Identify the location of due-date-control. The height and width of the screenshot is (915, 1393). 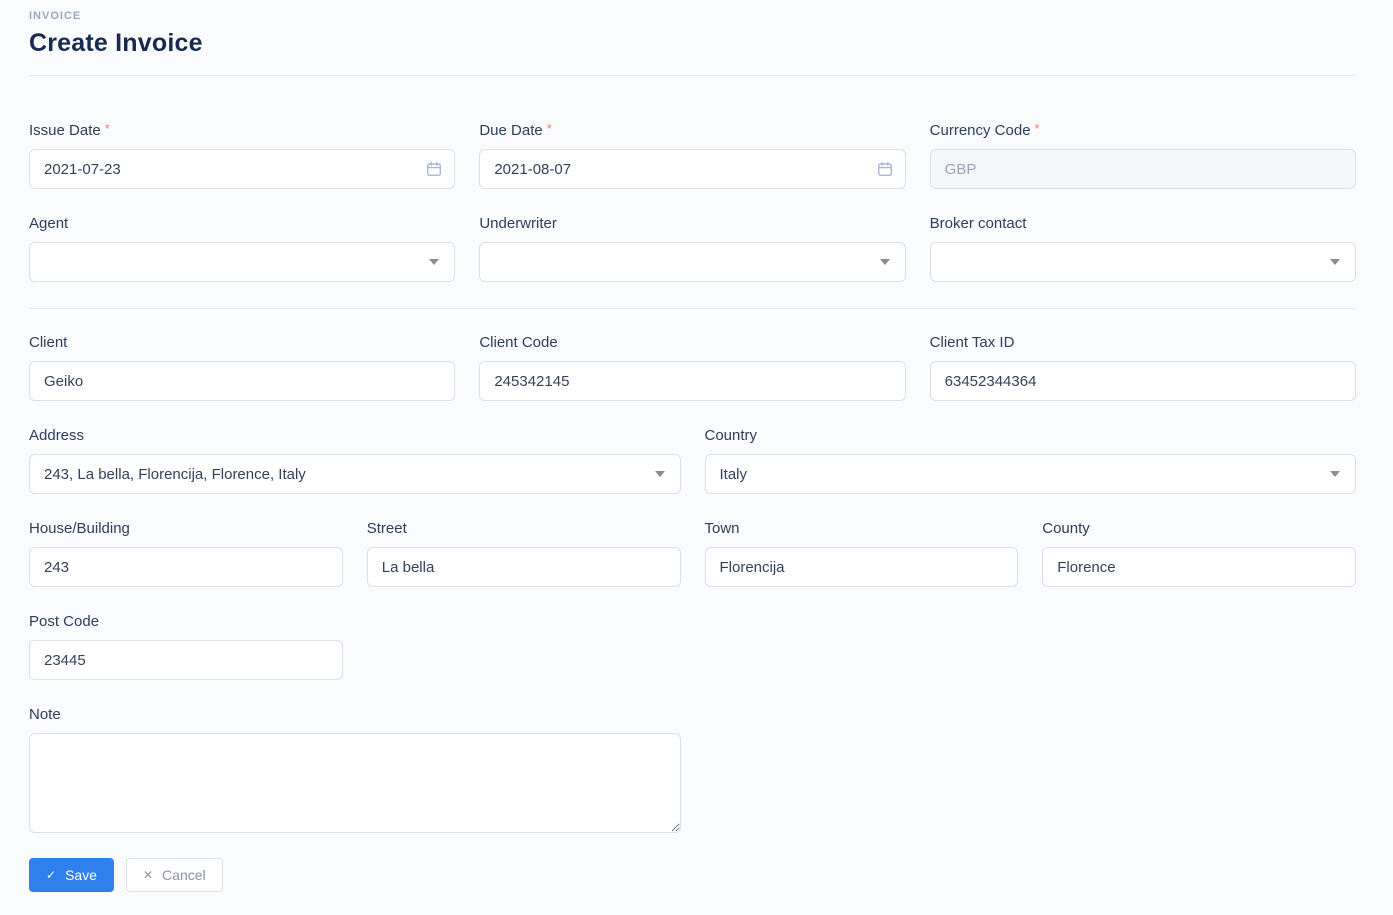
(692, 169).